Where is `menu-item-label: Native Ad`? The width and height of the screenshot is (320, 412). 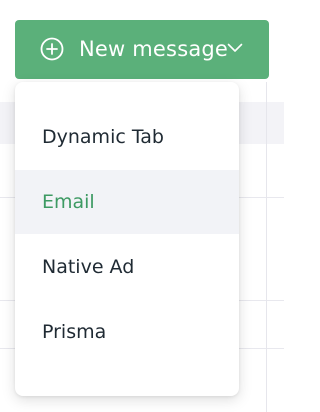 menu-item-label: Native Ad is located at coordinates (88, 267).